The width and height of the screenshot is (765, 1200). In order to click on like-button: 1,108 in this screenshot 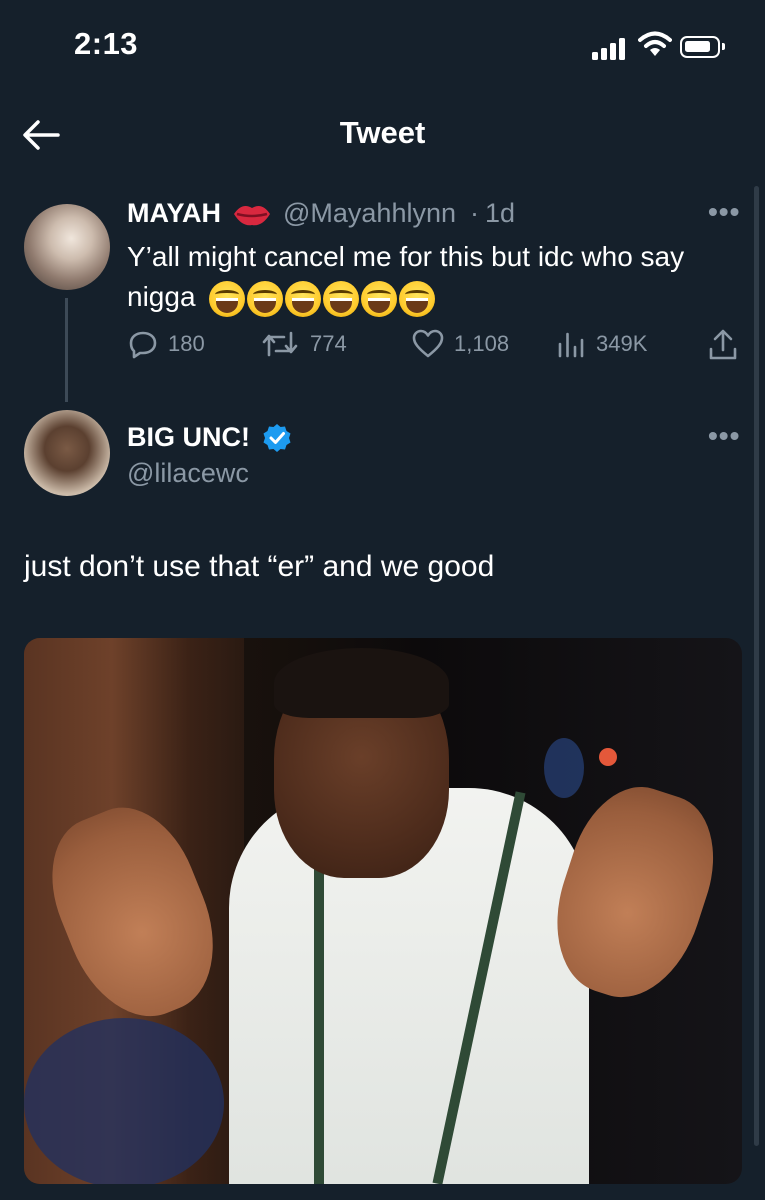, I will do `click(460, 344)`.